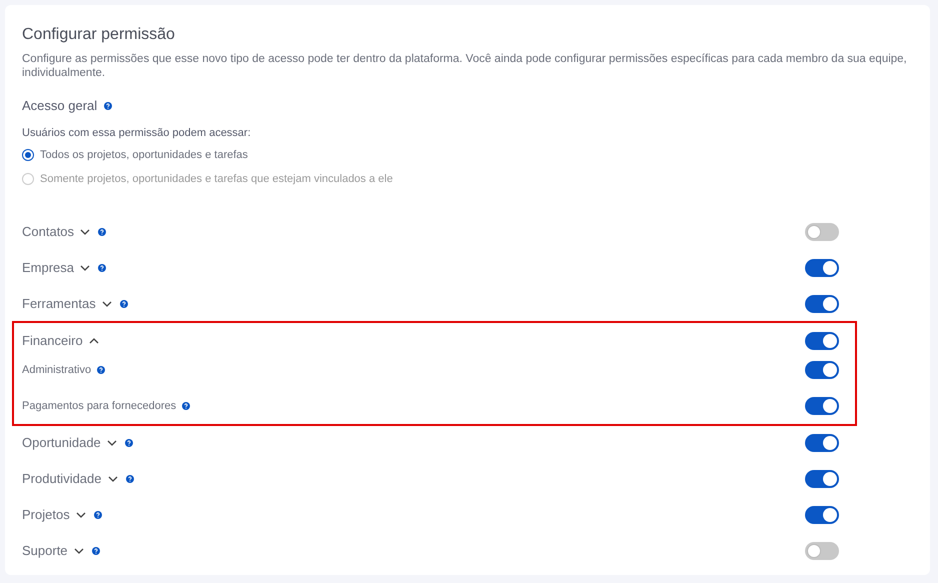  I want to click on category-label: Produtividade, so click(62, 479).